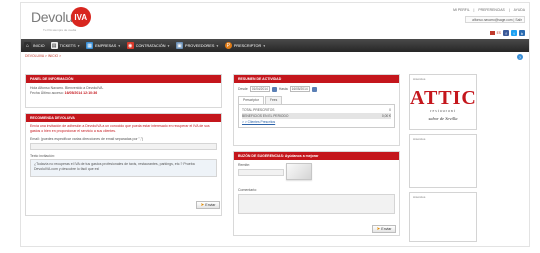 The width and height of the screenshot is (540, 253). What do you see at coordinates (443, 118) in the screenshot?
I see `attic-tagline: sabor de Sevilla` at bounding box center [443, 118].